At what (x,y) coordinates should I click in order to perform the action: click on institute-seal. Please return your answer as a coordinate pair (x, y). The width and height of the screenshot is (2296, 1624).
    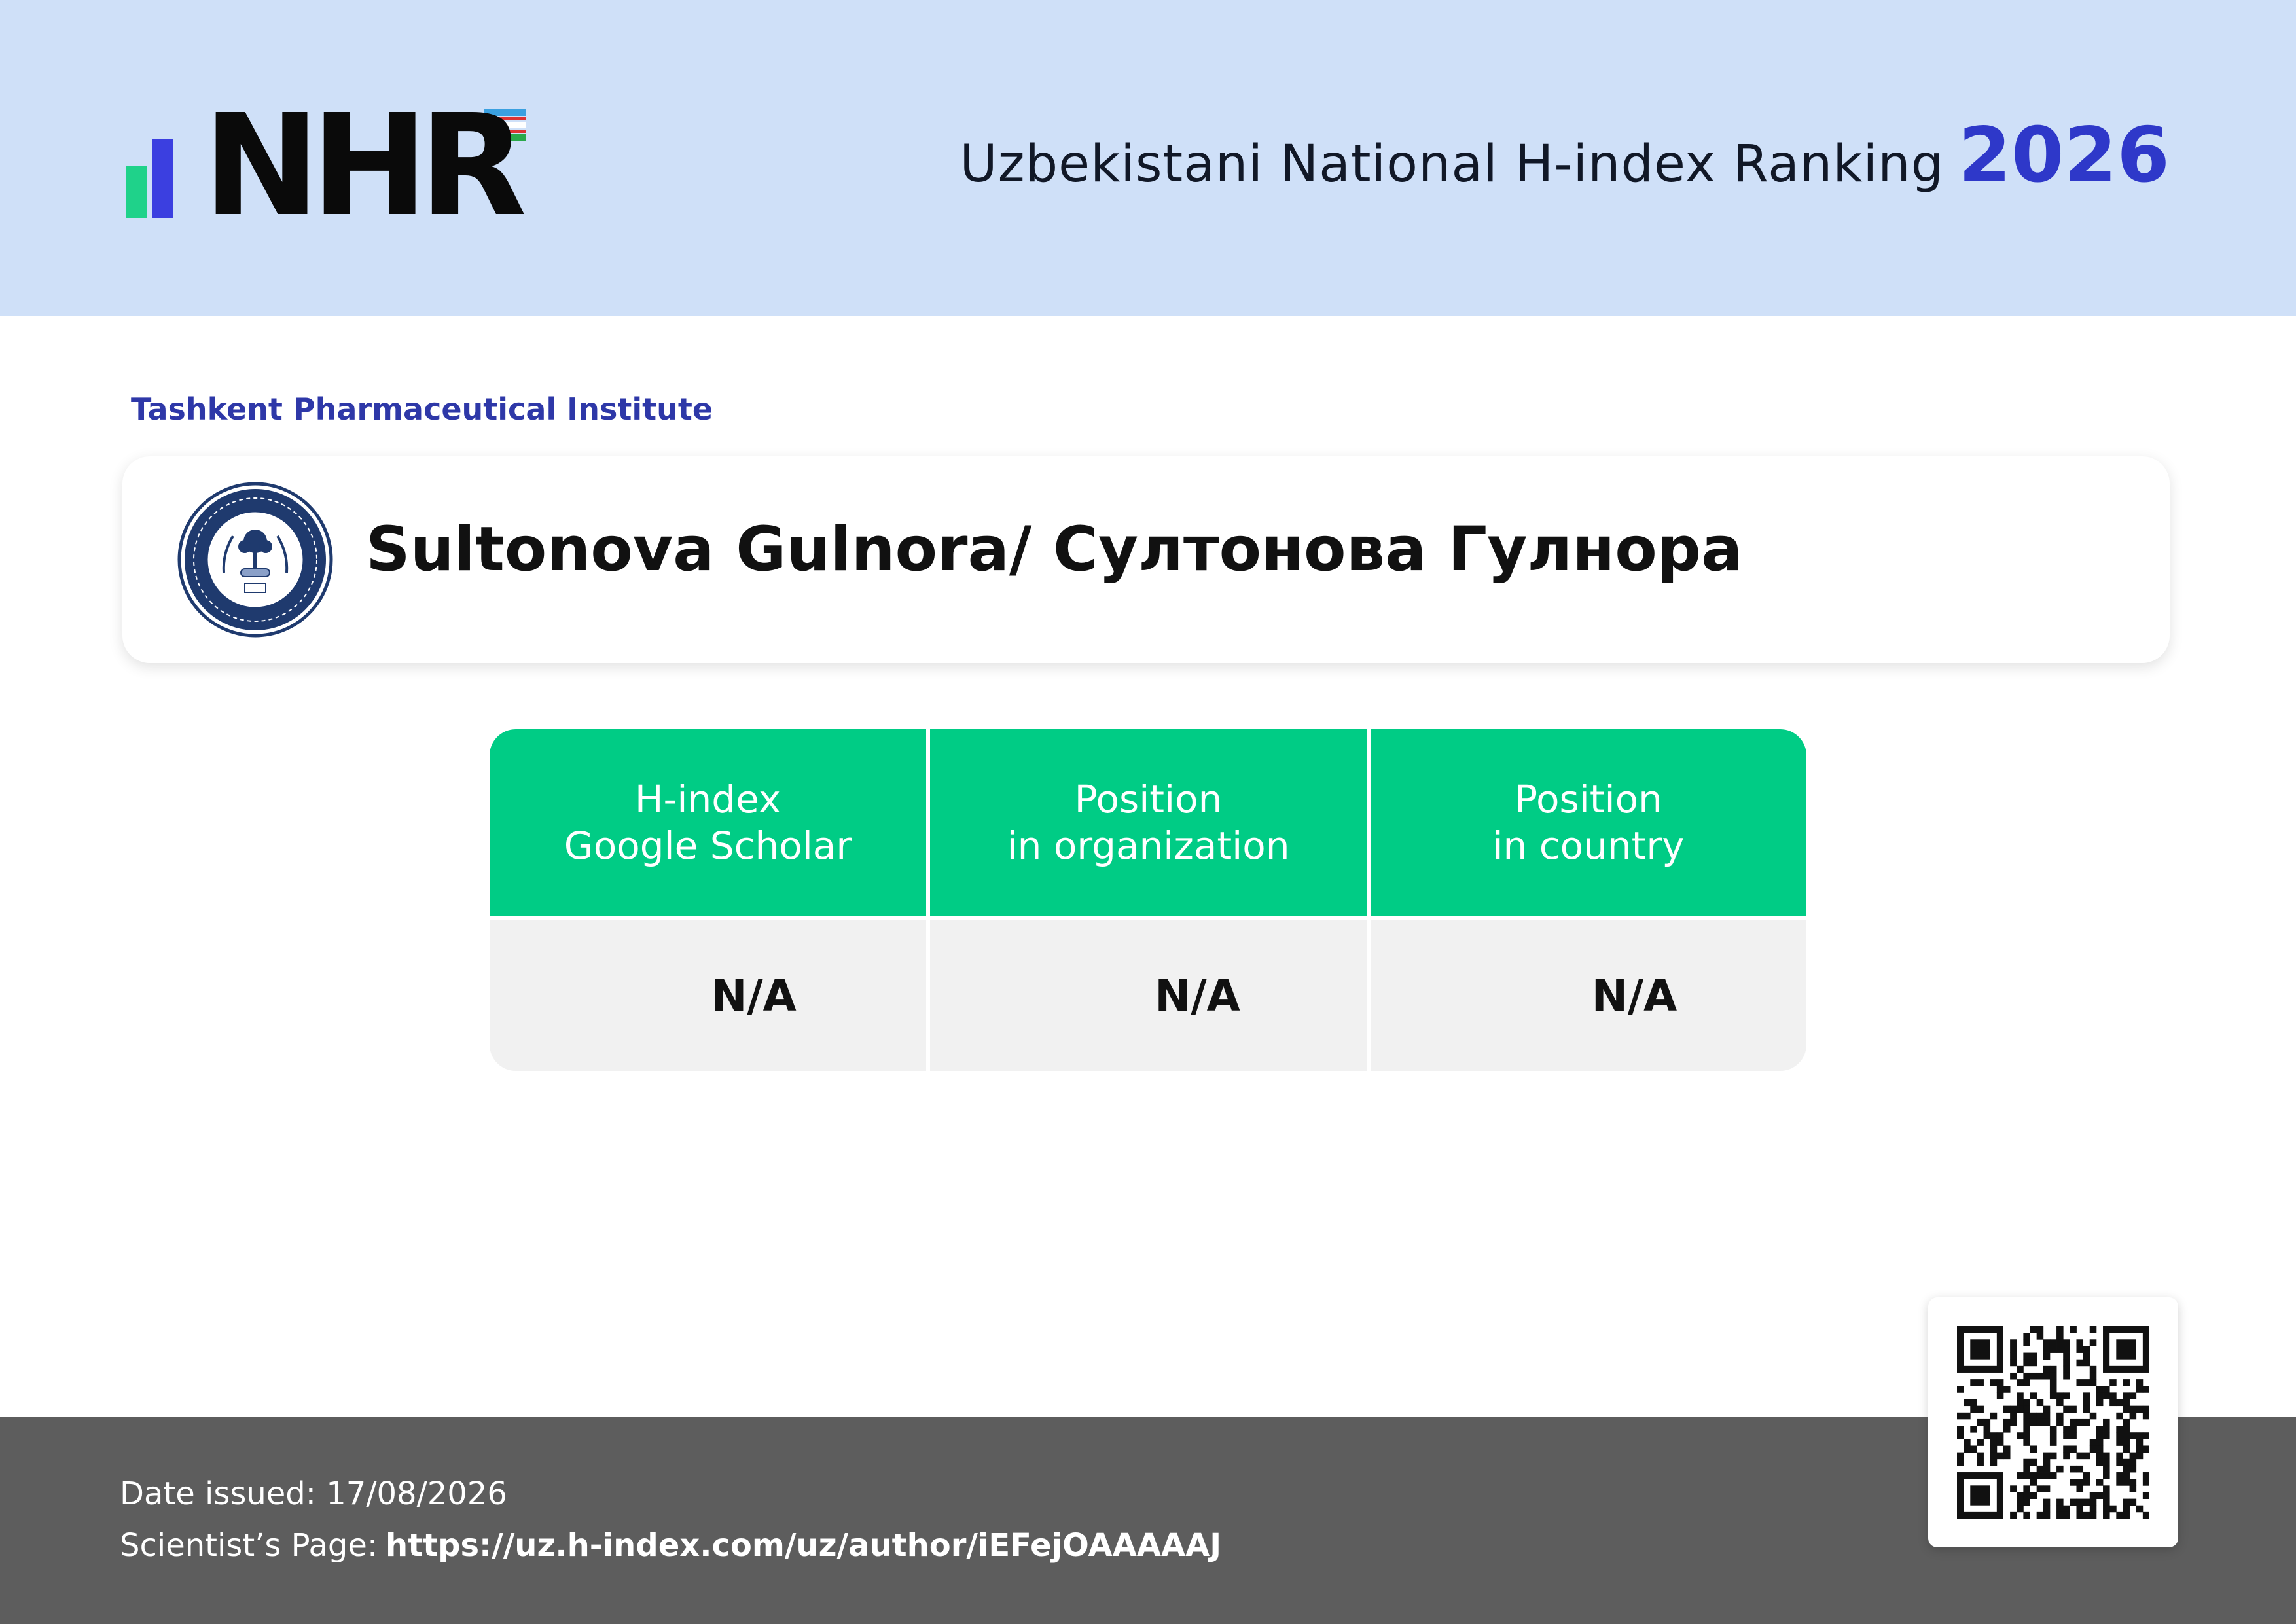
    Looking at the image, I should click on (255, 559).